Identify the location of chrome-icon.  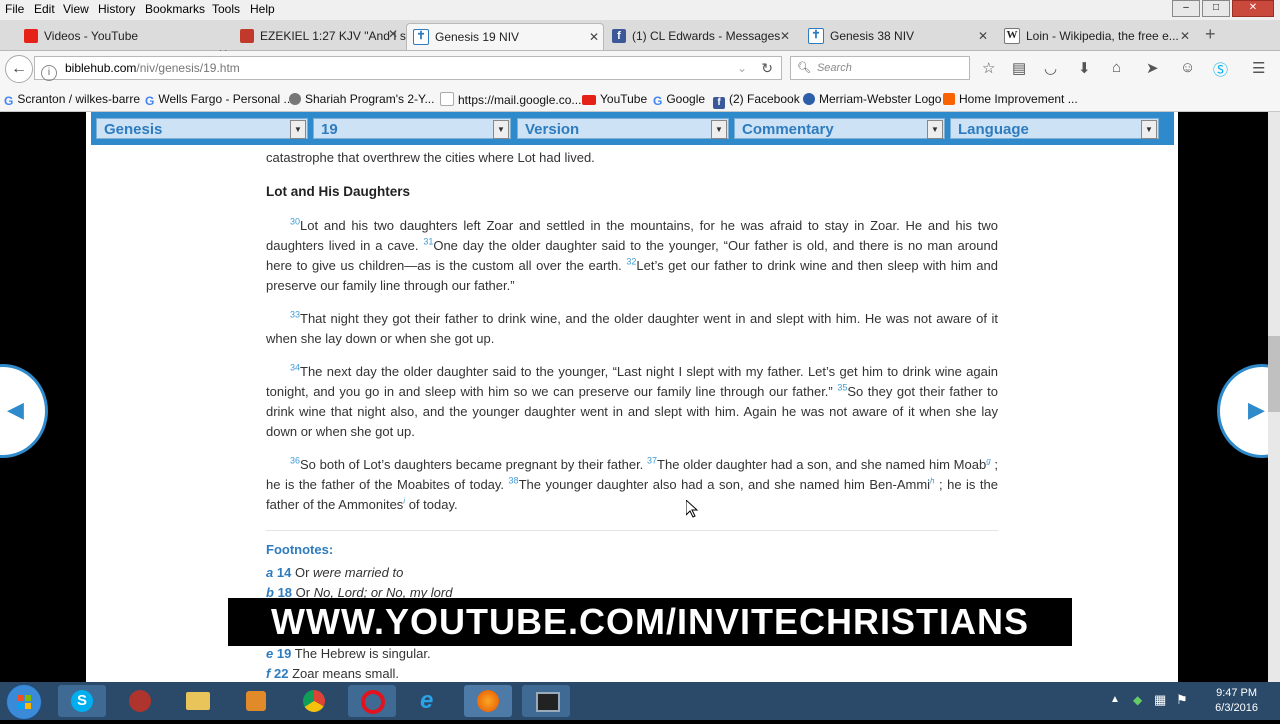
(314, 701).